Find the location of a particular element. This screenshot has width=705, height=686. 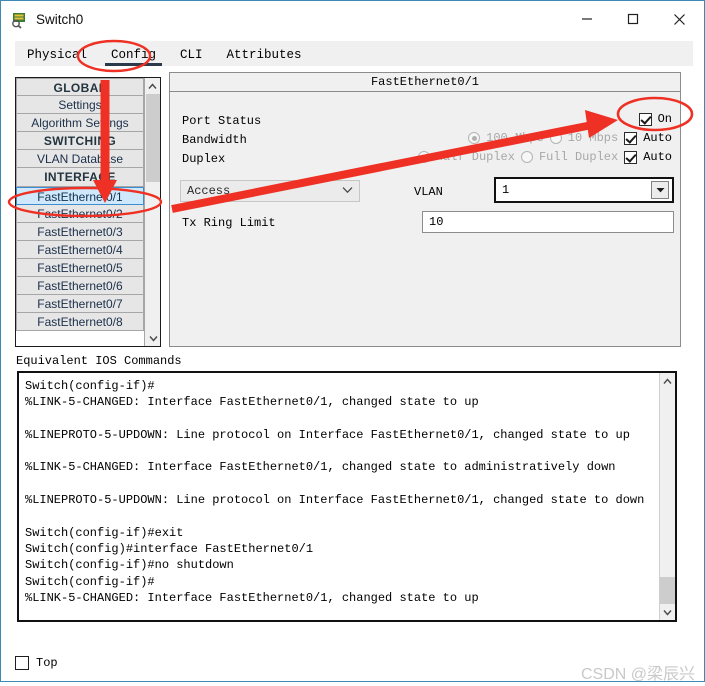

bandwidth-10mbps-label: 10 Mbps is located at coordinates (593, 138).